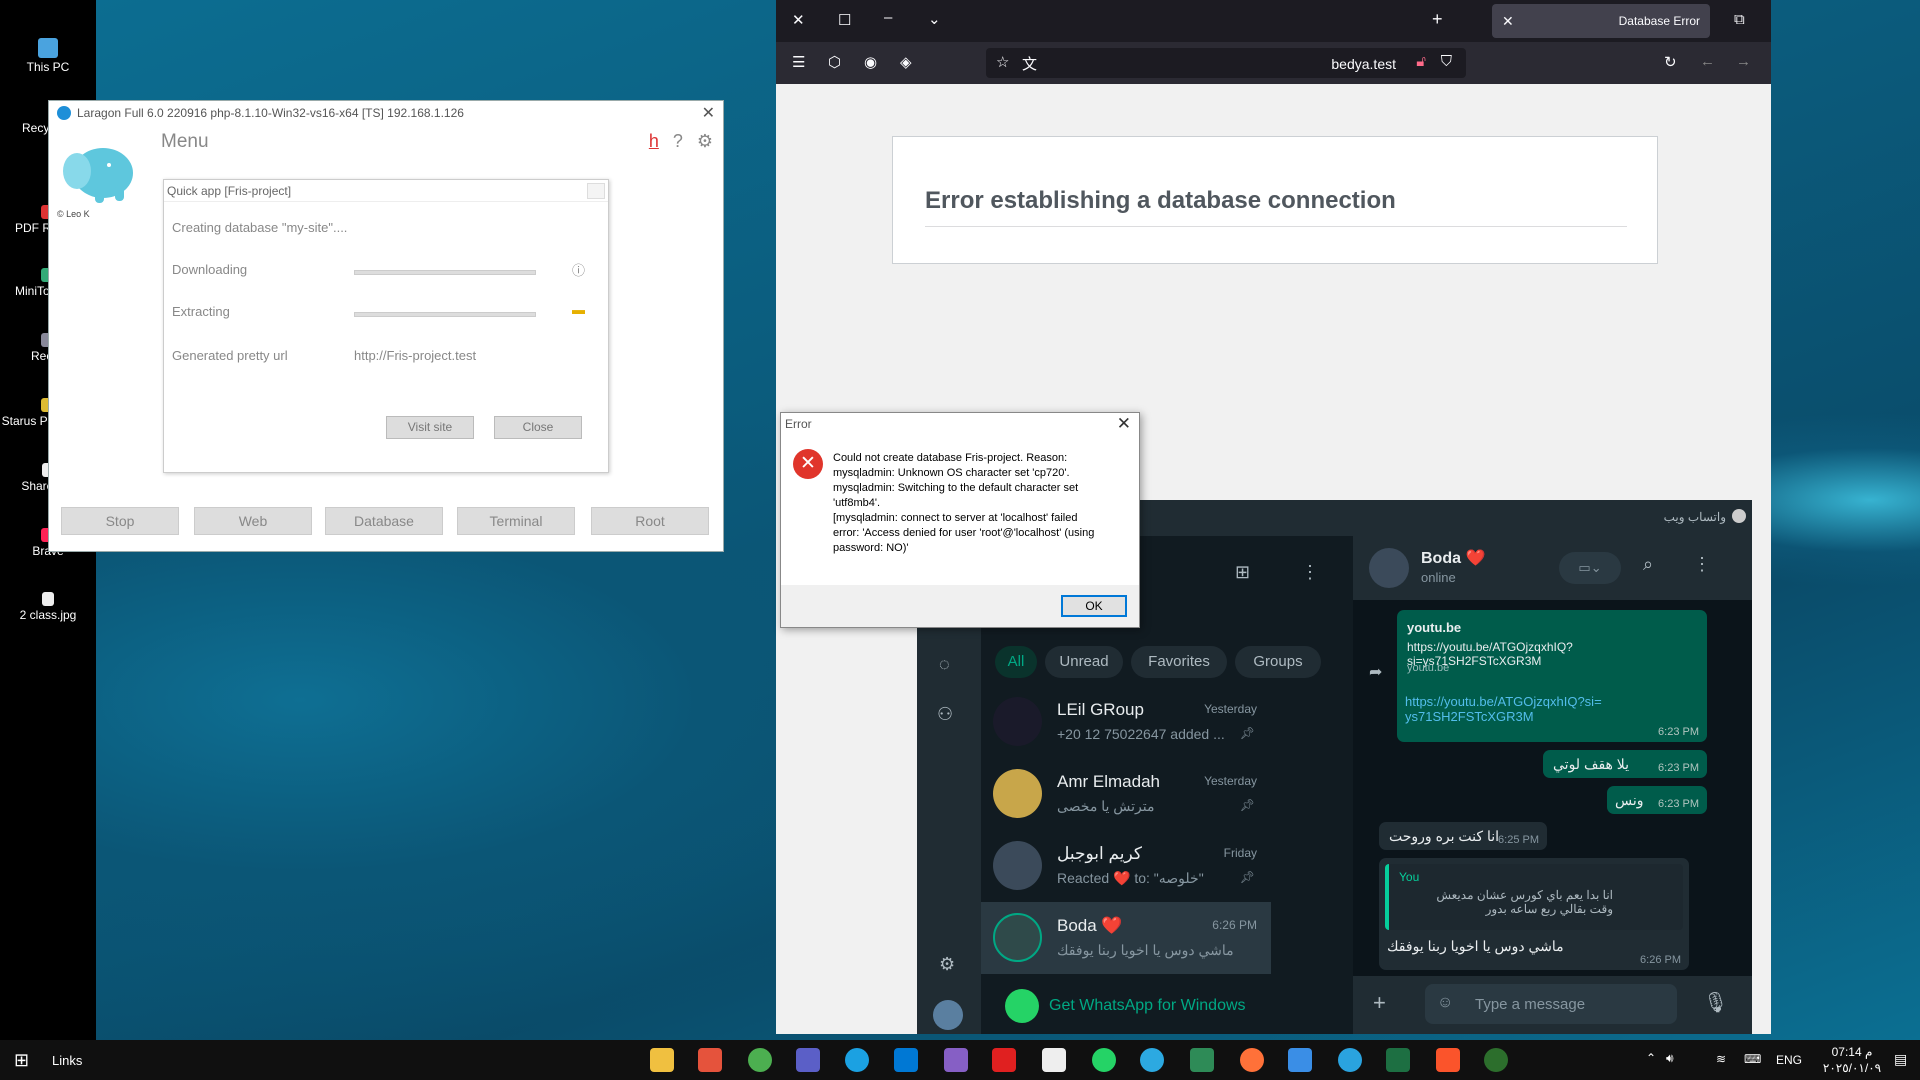  Describe the element at coordinates (578, 309) in the screenshot. I see `folder-icon: ▬` at that location.